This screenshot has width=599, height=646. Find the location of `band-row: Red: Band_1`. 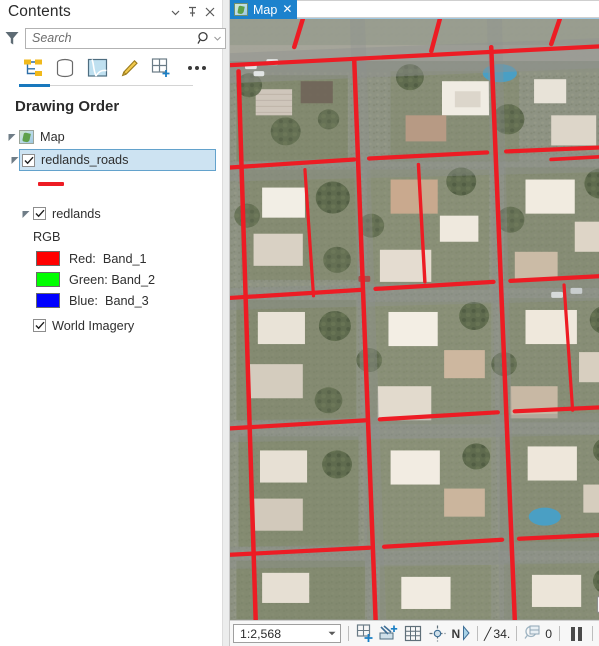

band-row: Red: Band_1 is located at coordinates (111, 258).